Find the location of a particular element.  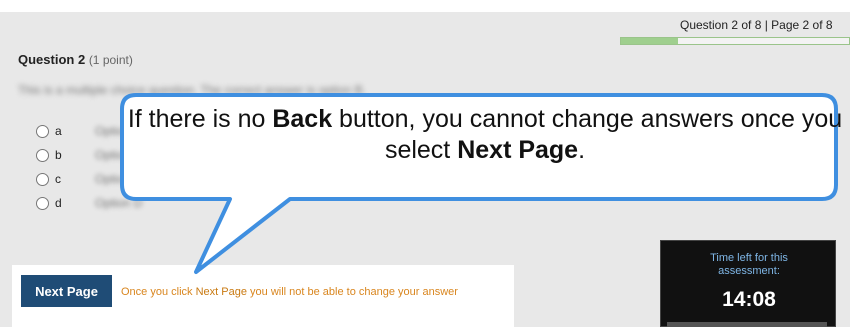

callout-next-page-word: Next Page is located at coordinates (518, 150).